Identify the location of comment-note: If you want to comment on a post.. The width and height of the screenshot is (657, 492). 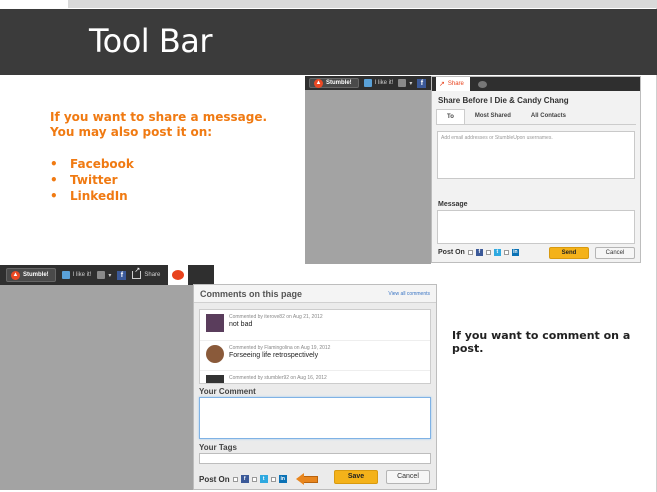
(541, 342).